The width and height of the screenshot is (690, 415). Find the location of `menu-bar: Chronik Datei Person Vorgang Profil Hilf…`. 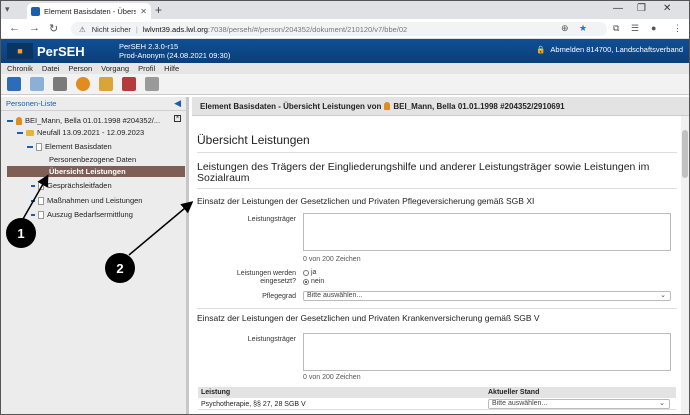

menu-bar: Chronik Datei Person Vorgang Profil Hilf… is located at coordinates (345, 68).